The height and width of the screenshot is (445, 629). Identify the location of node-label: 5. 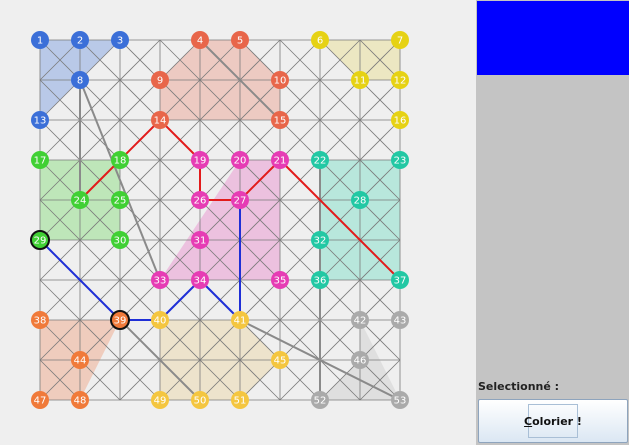
(240, 41).